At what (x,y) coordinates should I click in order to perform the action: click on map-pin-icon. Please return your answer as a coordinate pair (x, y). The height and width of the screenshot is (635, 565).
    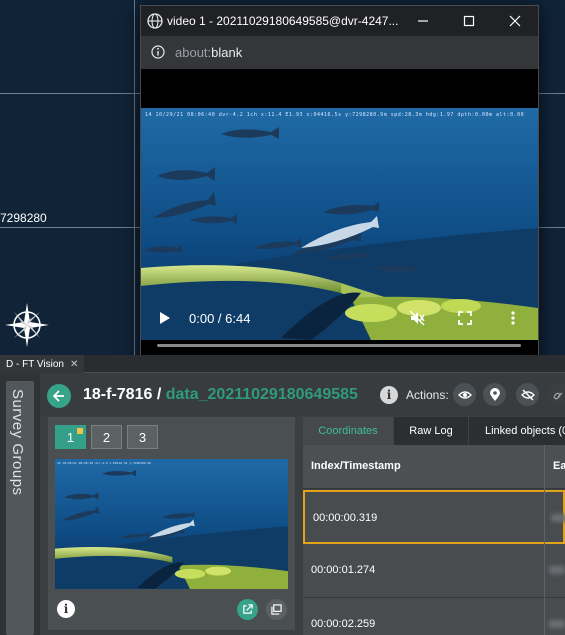
    Looking at the image, I should click on (494, 394).